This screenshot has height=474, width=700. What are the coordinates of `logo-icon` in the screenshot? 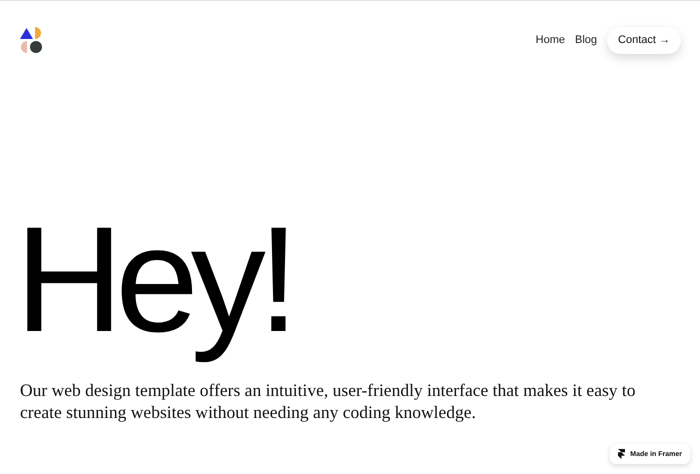 It's located at (31, 40).